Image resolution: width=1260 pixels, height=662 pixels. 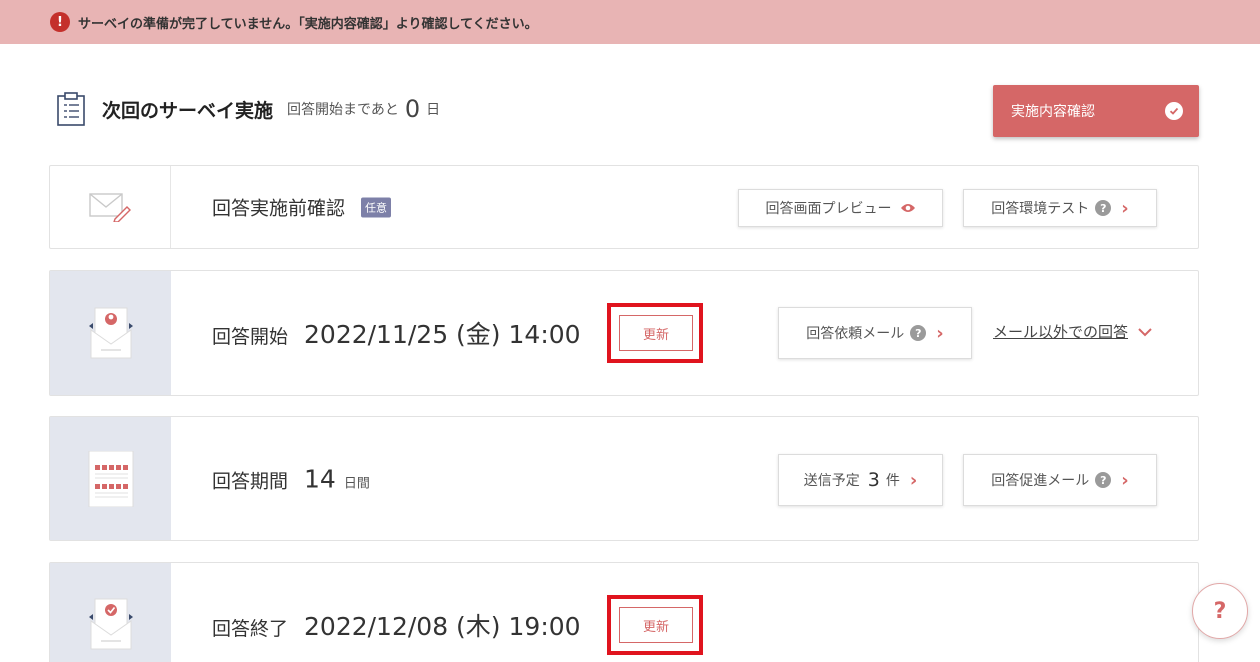 I want to click on other-response-link: メール以外での回答, so click(x=1072, y=331).